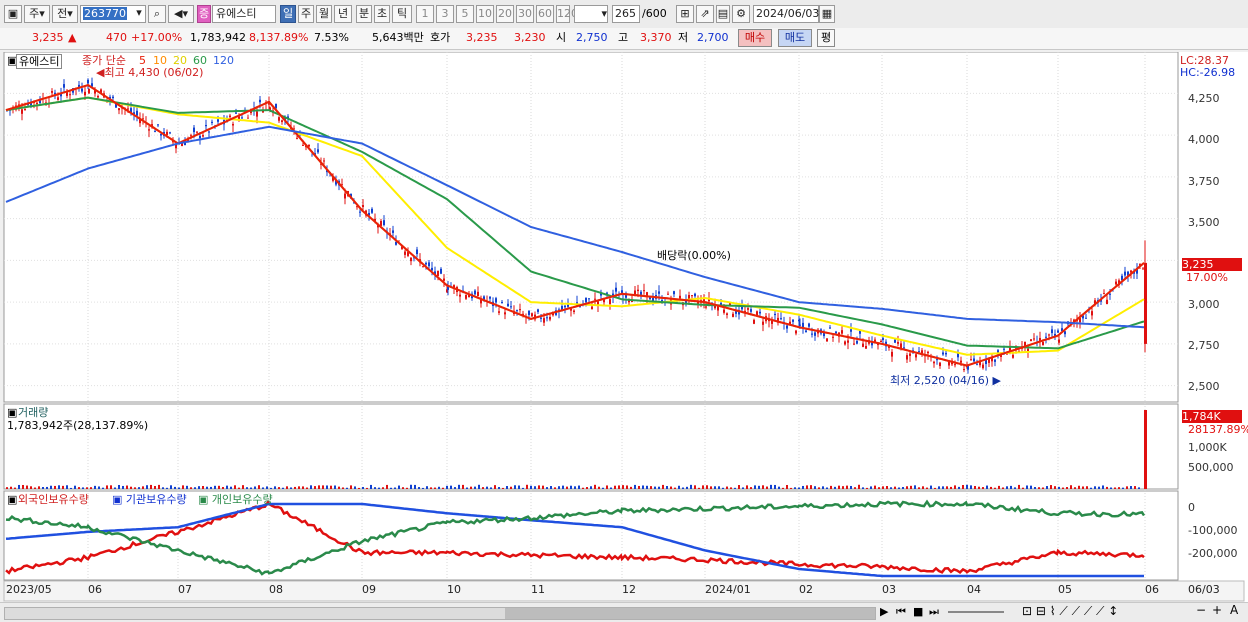  Describe the element at coordinates (343, 14) in the screenshot. I see `tab-year: 년` at that location.